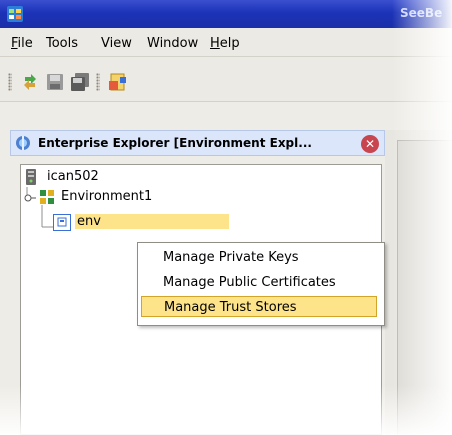 This screenshot has width=452, height=435. Describe the element at coordinates (55, 82) in the screenshot. I see `save-icon` at that location.